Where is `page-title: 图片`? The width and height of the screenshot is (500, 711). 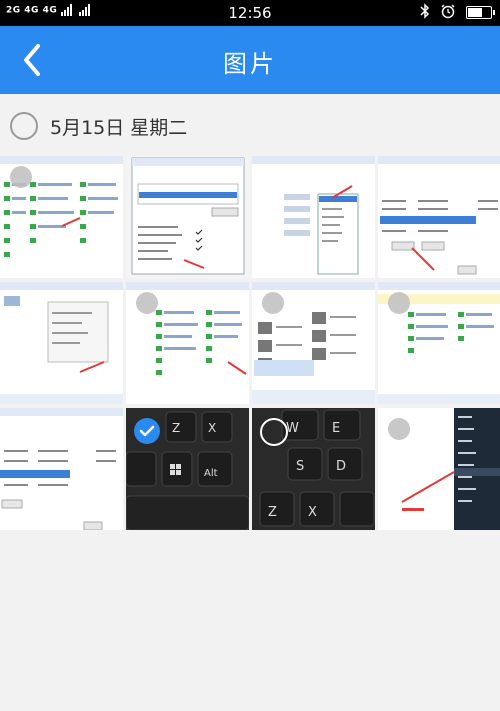
page-title: 图片 is located at coordinates (250, 64).